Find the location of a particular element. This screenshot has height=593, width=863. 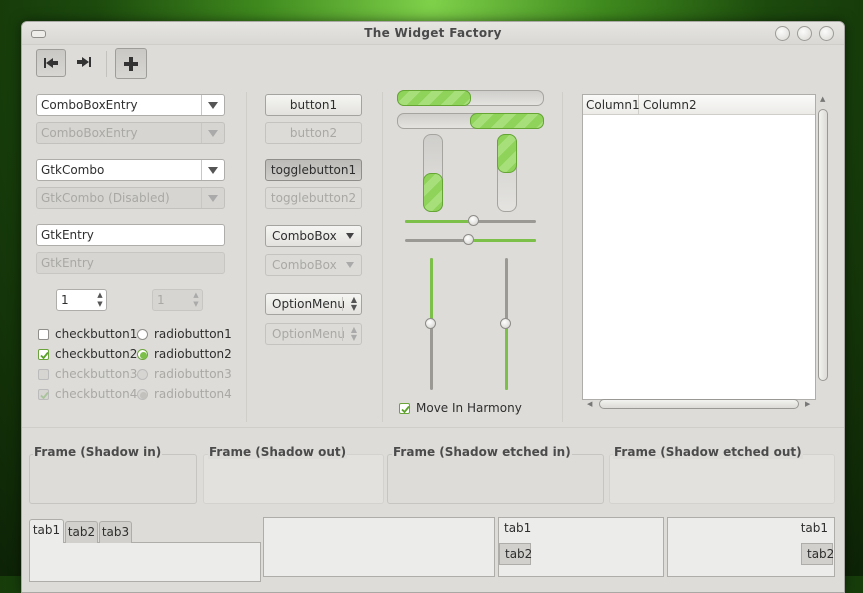

comboboxentry-dropdown is located at coordinates (212, 105).